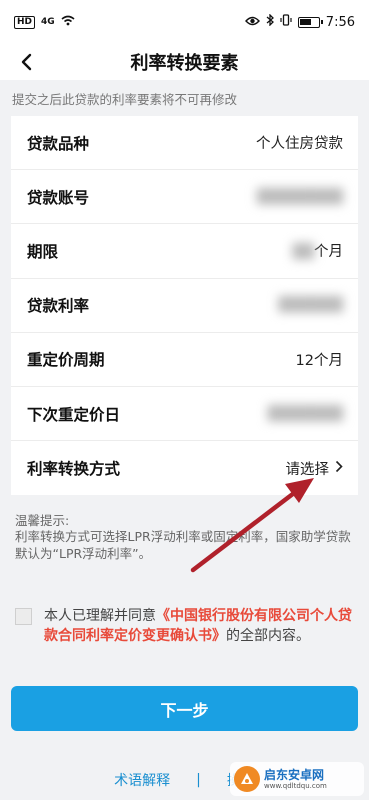 The width and height of the screenshot is (369, 800). What do you see at coordinates (58, 197) in the screenshot?
I see `row-label: 贷款账号` at bounding box center [58, 197].